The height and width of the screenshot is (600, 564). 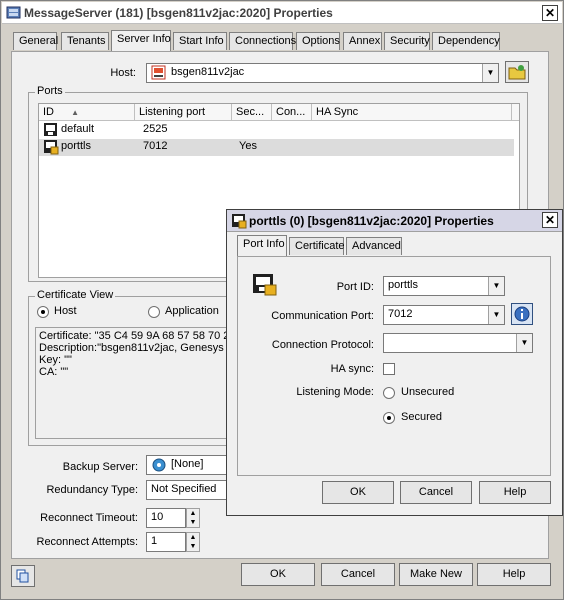 I want to click on listening-mode-label: Listening Mode:, so click(x=335, y=392).